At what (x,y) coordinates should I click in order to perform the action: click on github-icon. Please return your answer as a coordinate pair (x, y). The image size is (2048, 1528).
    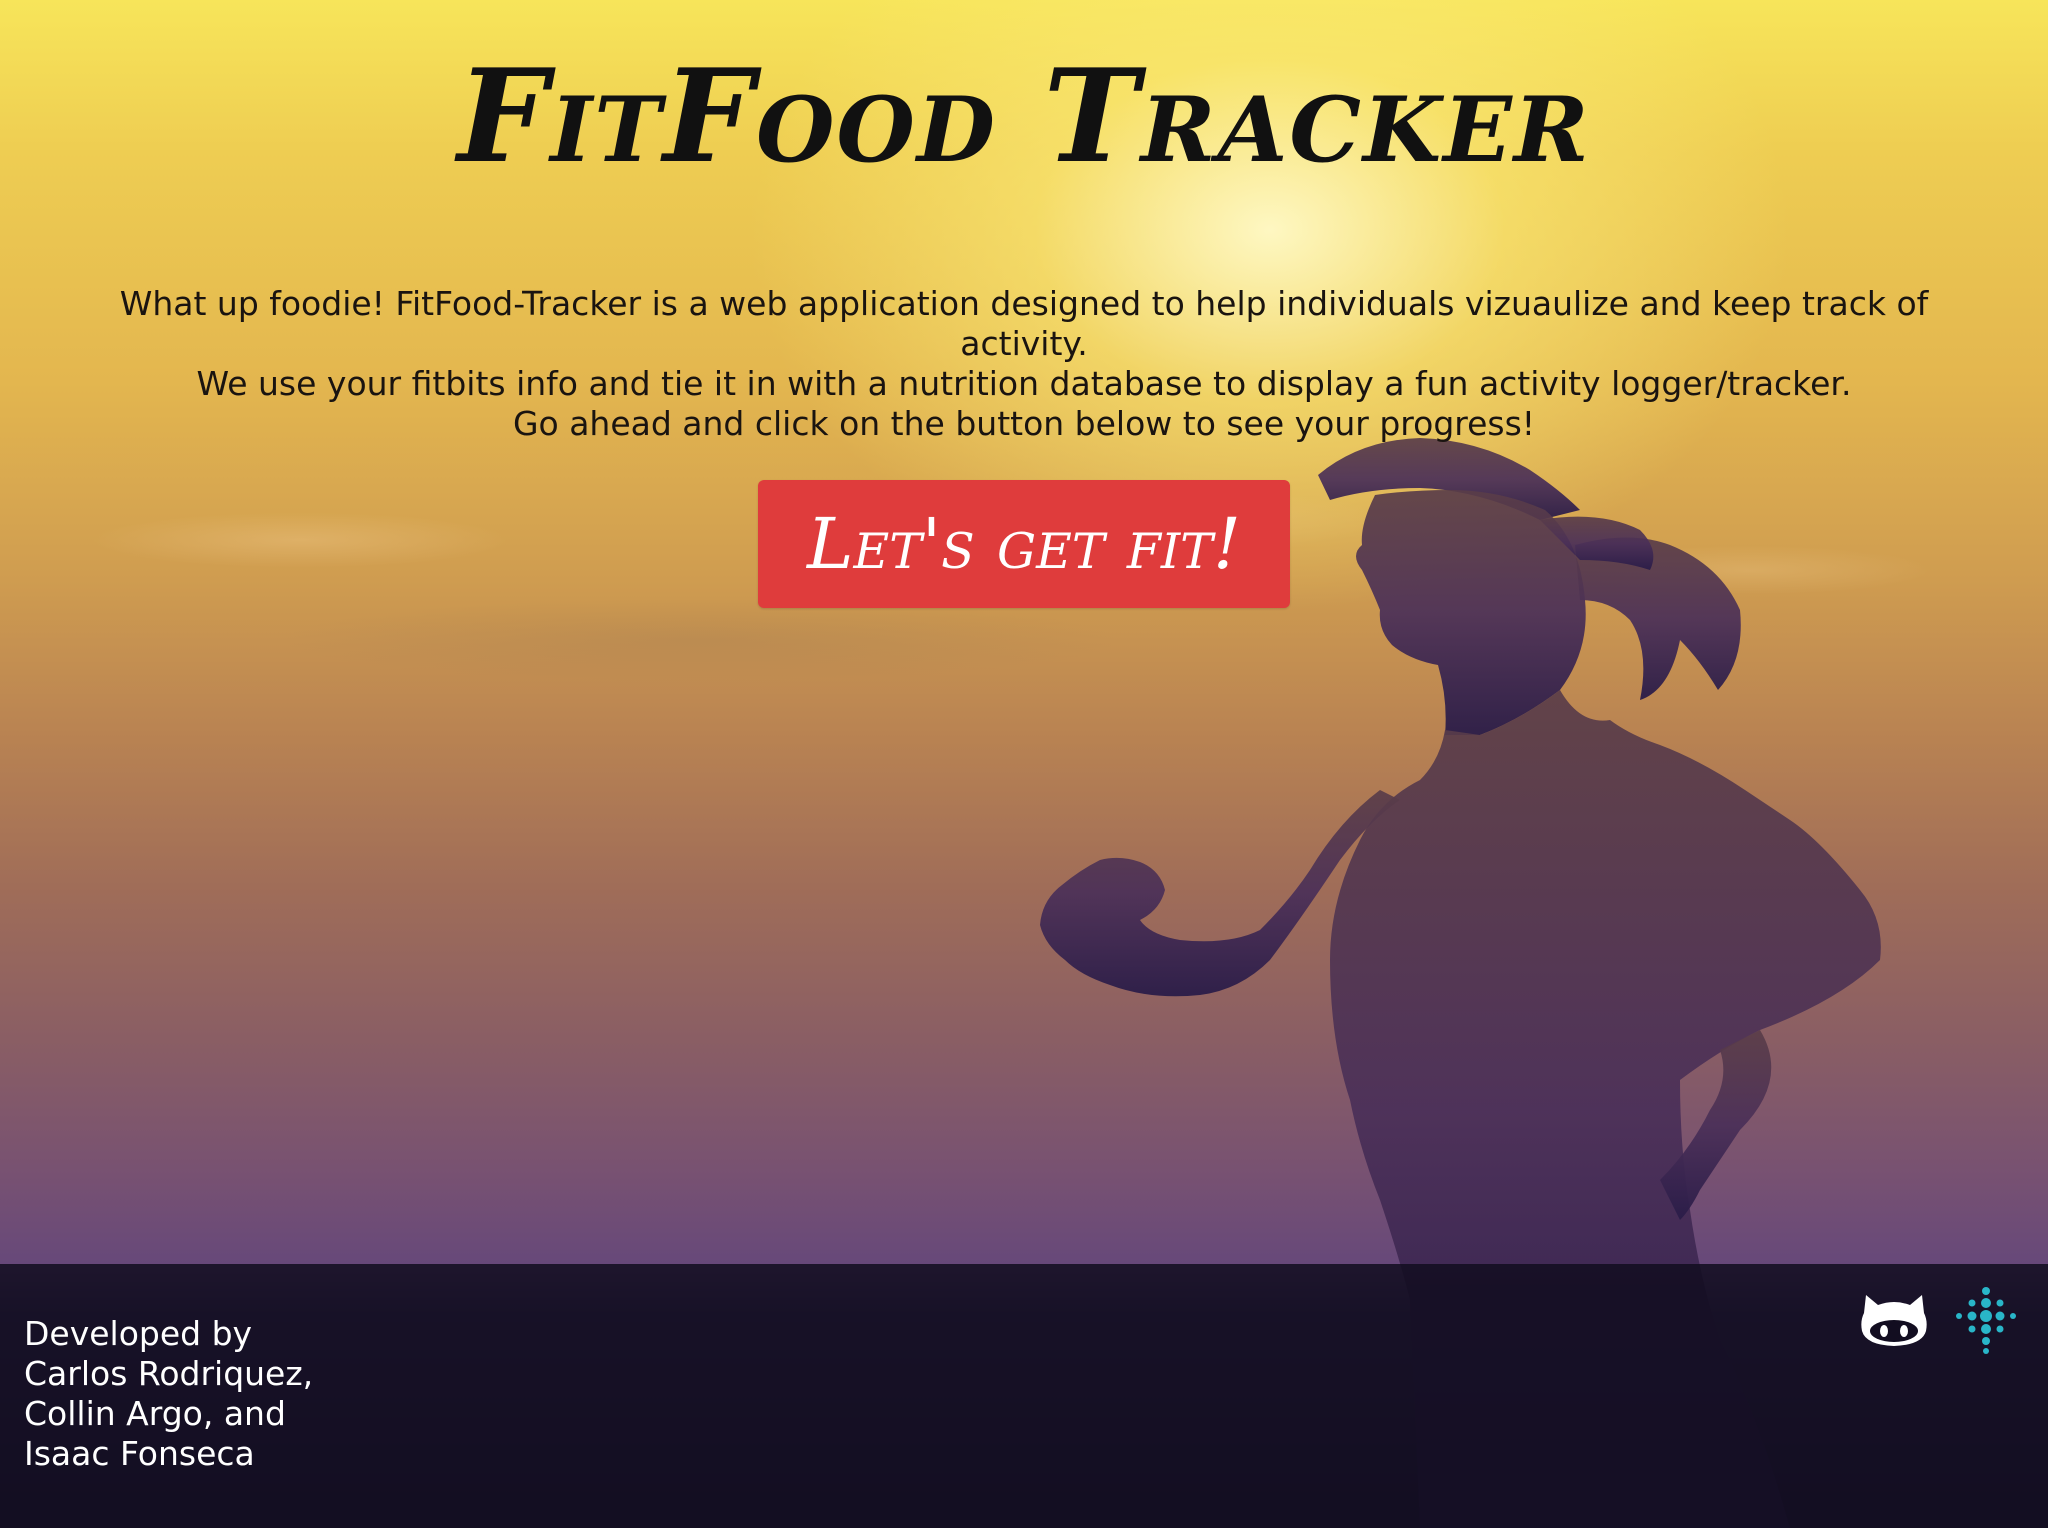
    Looking at the image, I should click on (1894, 1320).